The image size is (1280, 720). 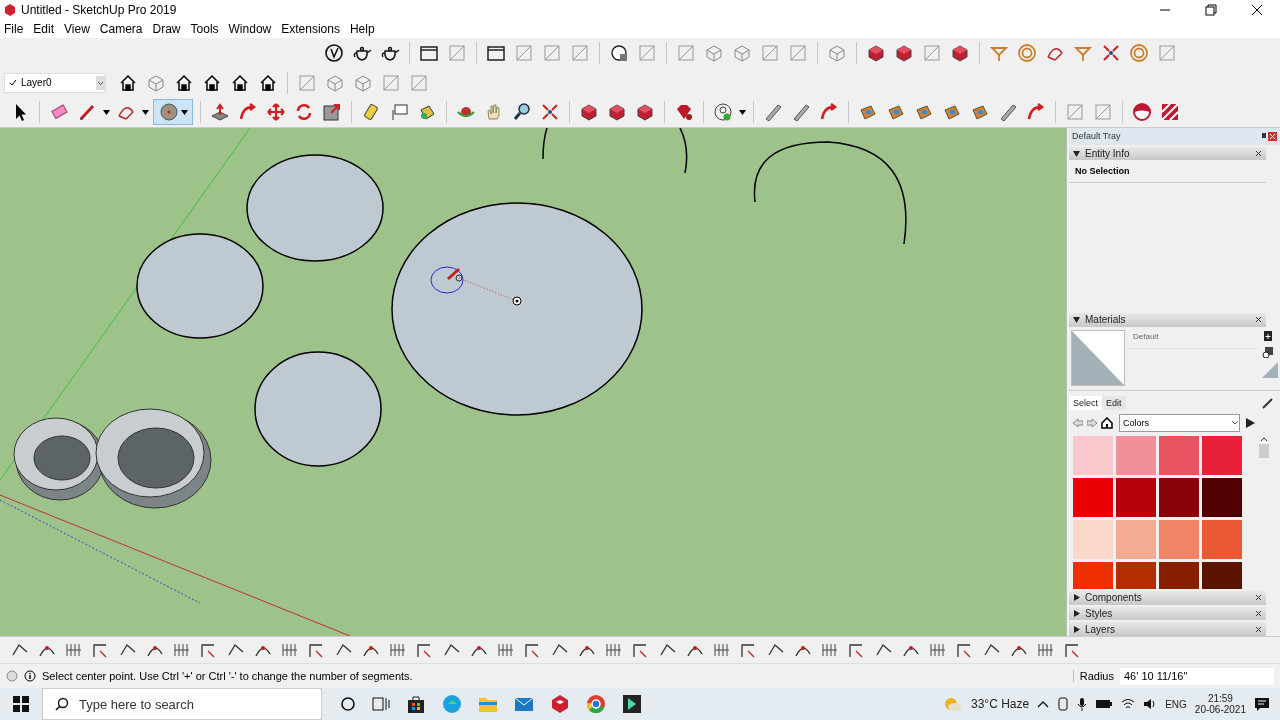 What do you see at coordinates (168, 112) in the screenshot?
I see `circle-icon` at bounding box center [168, 112].